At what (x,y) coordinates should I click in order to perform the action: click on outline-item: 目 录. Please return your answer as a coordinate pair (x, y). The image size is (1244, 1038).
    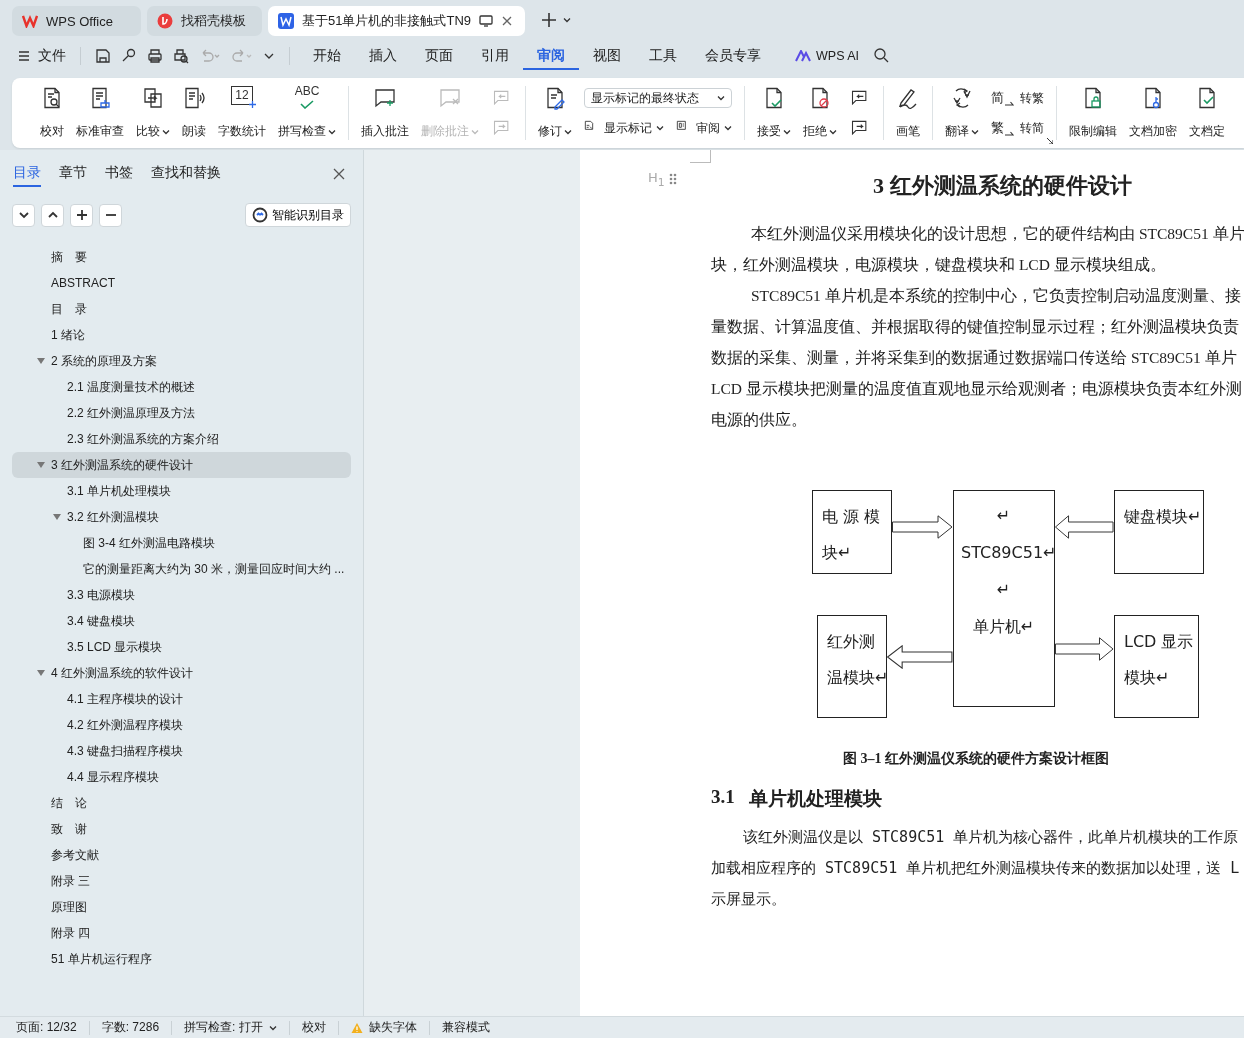
    Looking at the image, I should click on (181, 309).